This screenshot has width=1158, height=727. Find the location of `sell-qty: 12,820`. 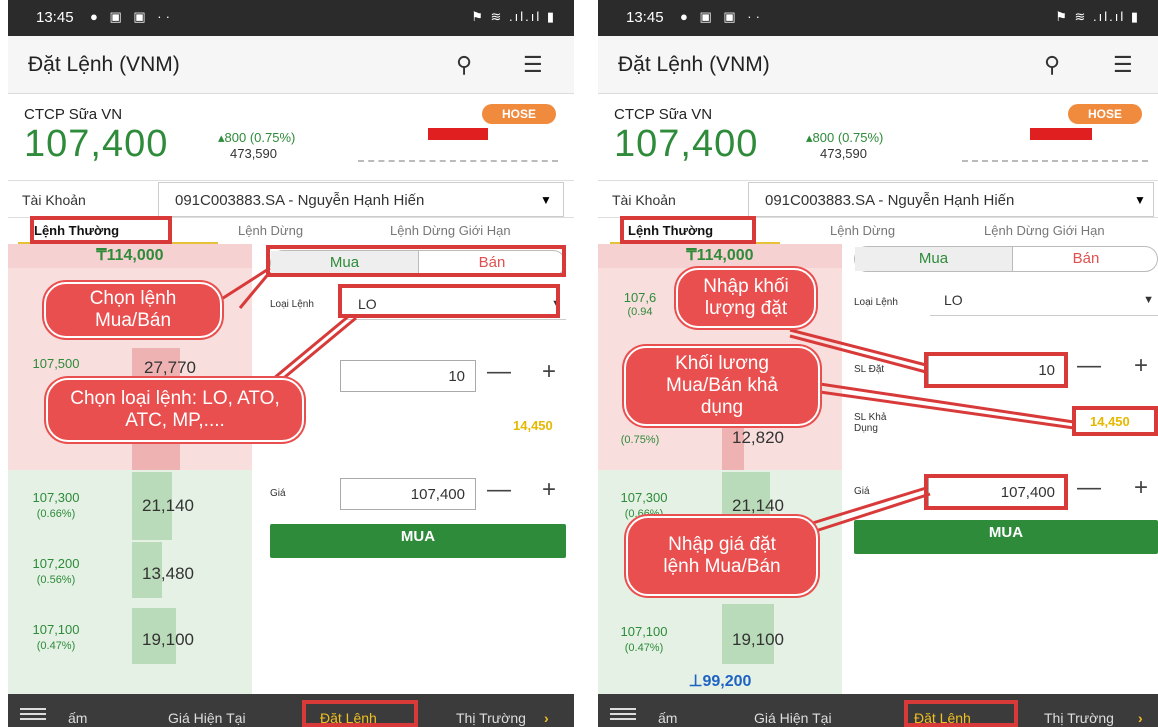

sell-qty: 12,820 is located at coordinates (758, 437).